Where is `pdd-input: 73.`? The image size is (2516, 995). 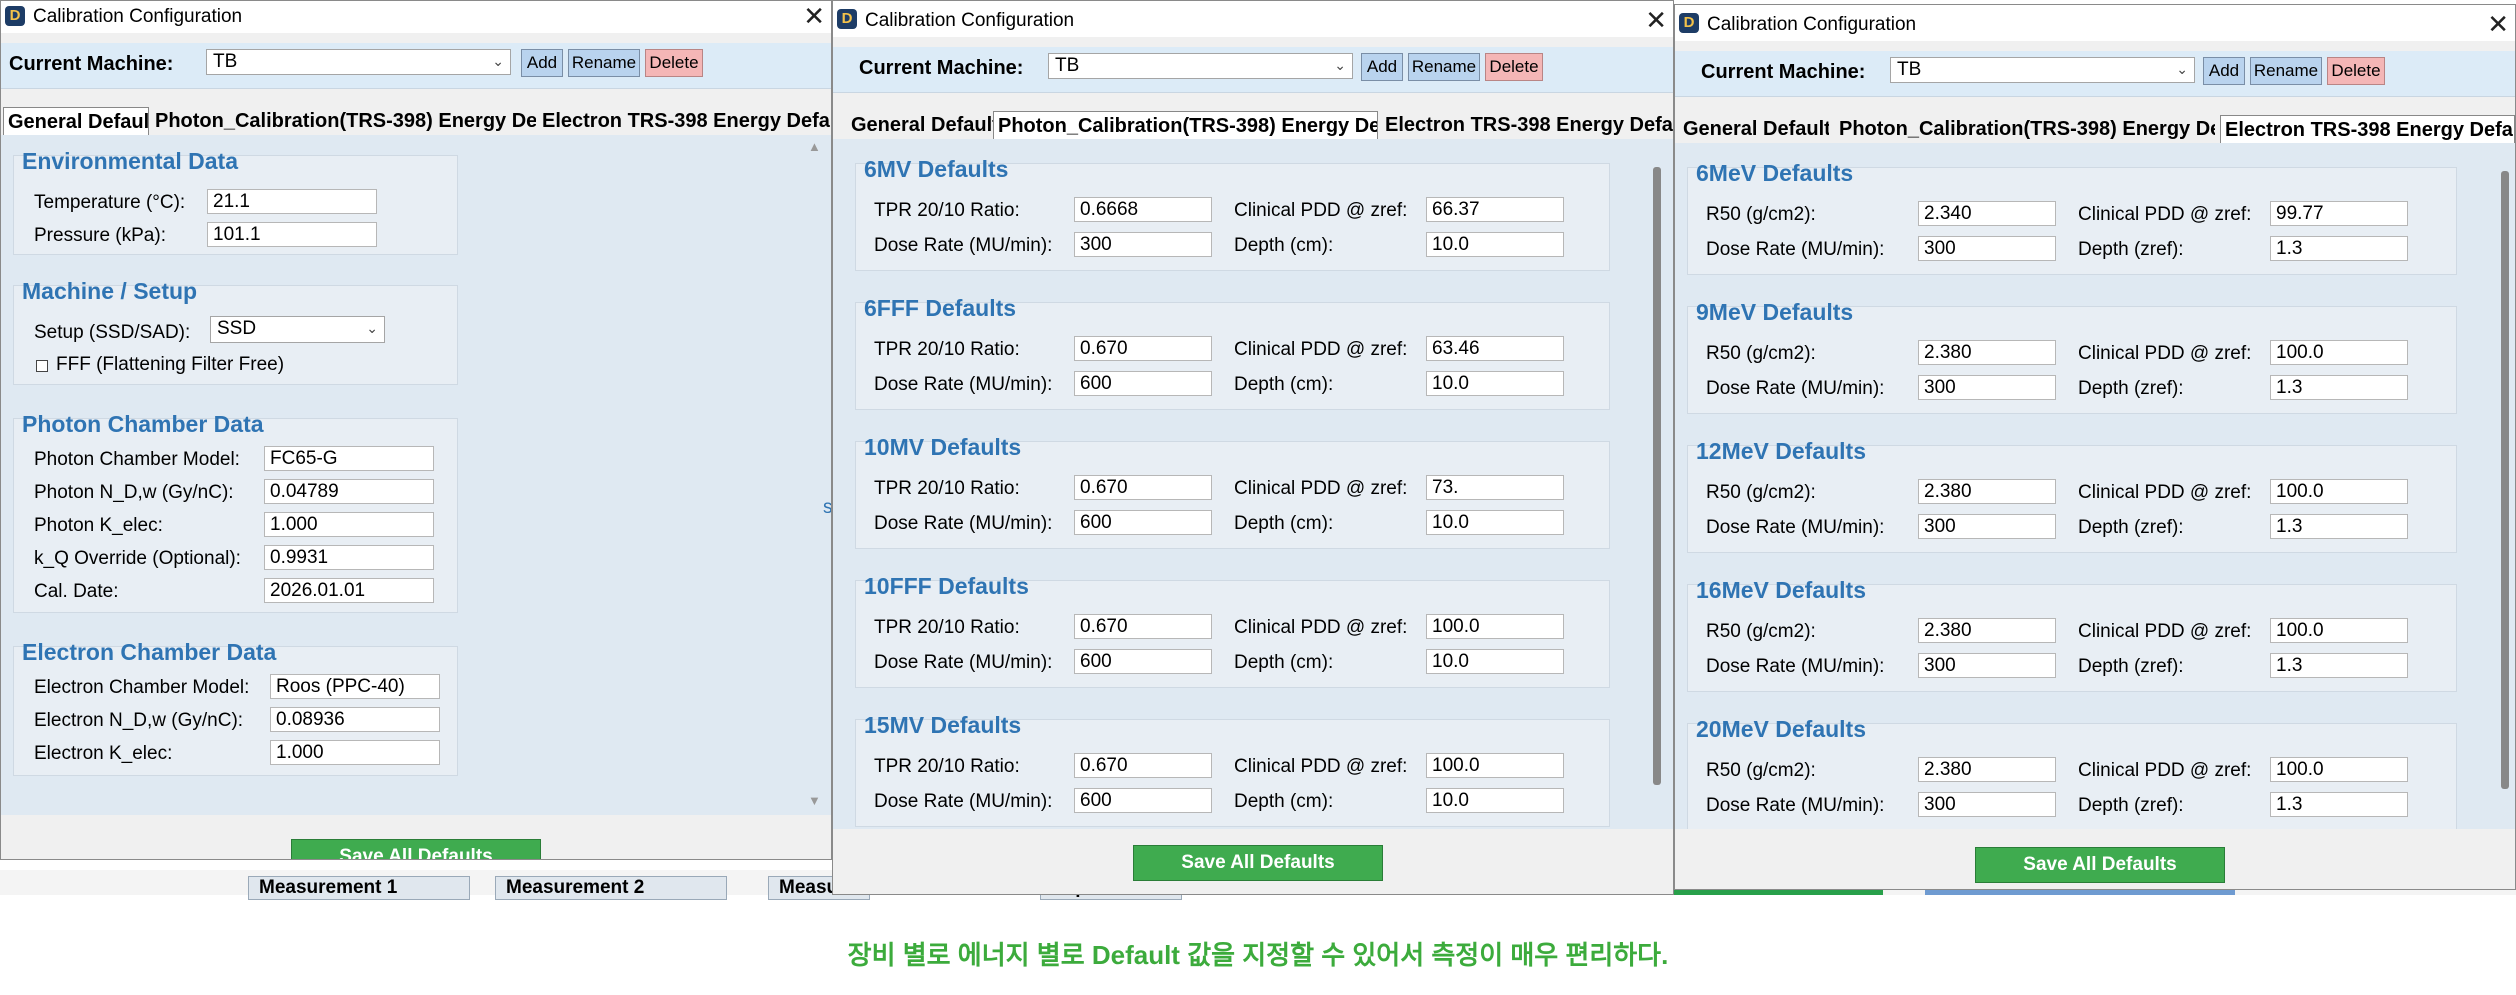 pdd-input: 73. is located at coordinates (1495, 487).